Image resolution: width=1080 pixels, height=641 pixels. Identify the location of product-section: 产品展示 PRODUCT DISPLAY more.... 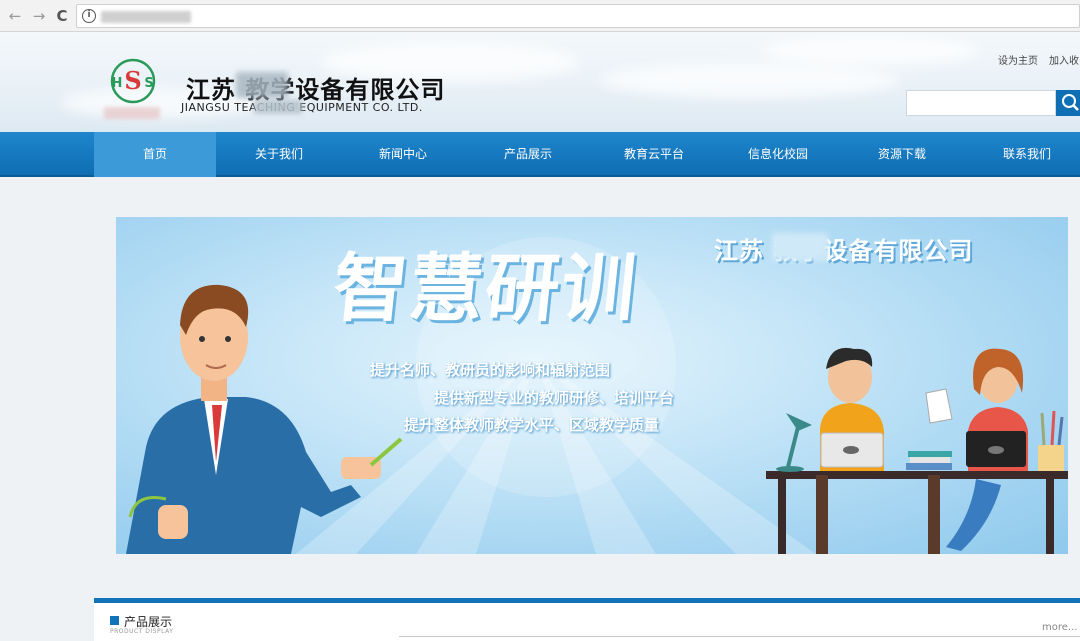
(587, 619).